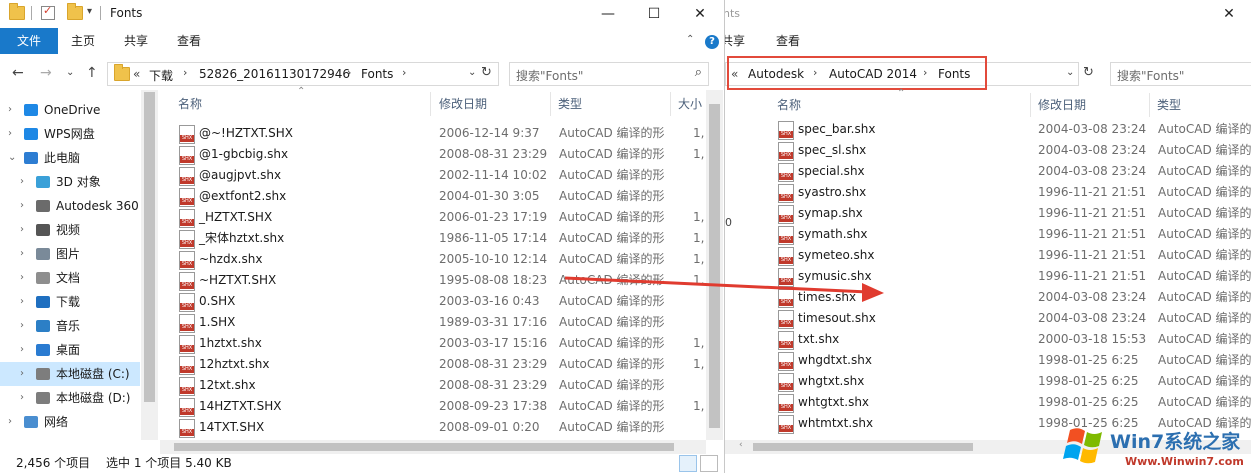 This screenshot has width=1251, height=473. I want to click on nav-item: › 文档, so click(70, 278).